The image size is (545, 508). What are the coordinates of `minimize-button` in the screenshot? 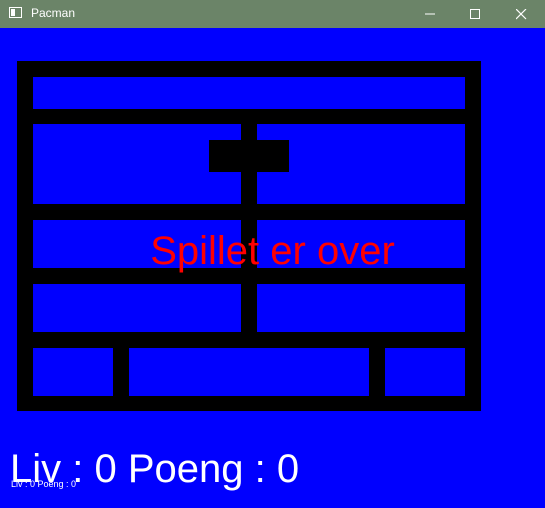 It's located at (431, 14).